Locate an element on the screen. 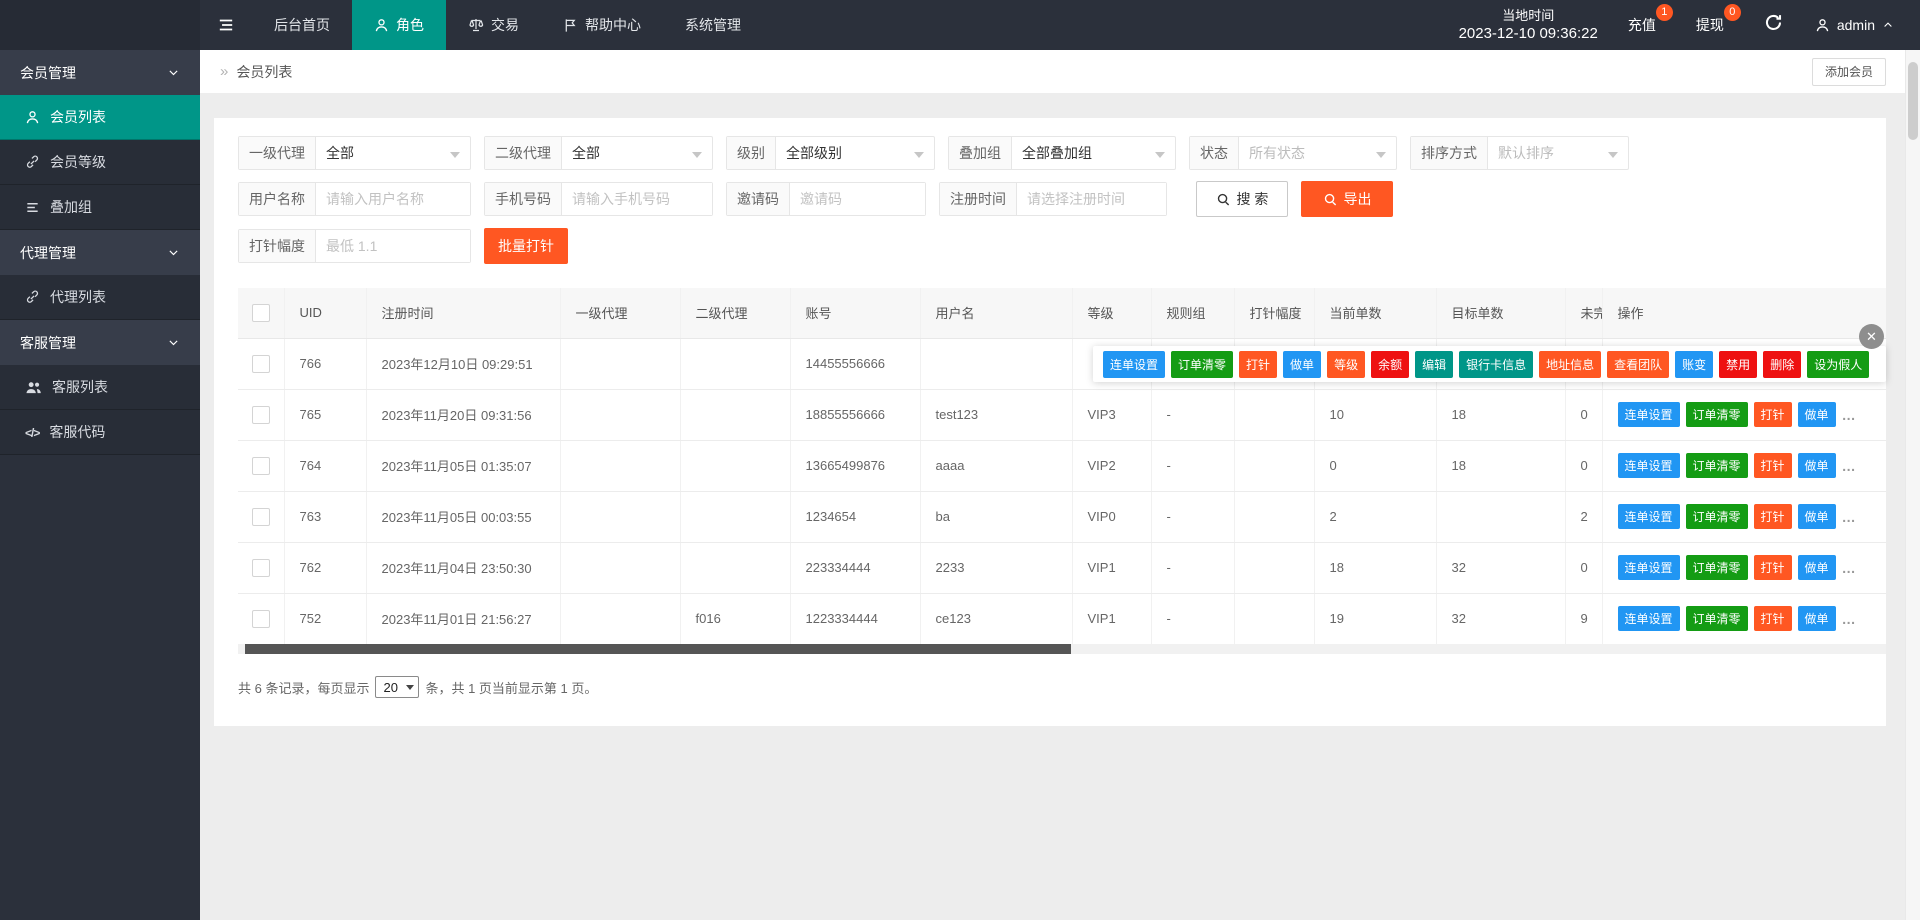 The width and height of the screenshot is (1920, 920). sidebar-group-1: 代理管理 is located at coordinates (100, 252).